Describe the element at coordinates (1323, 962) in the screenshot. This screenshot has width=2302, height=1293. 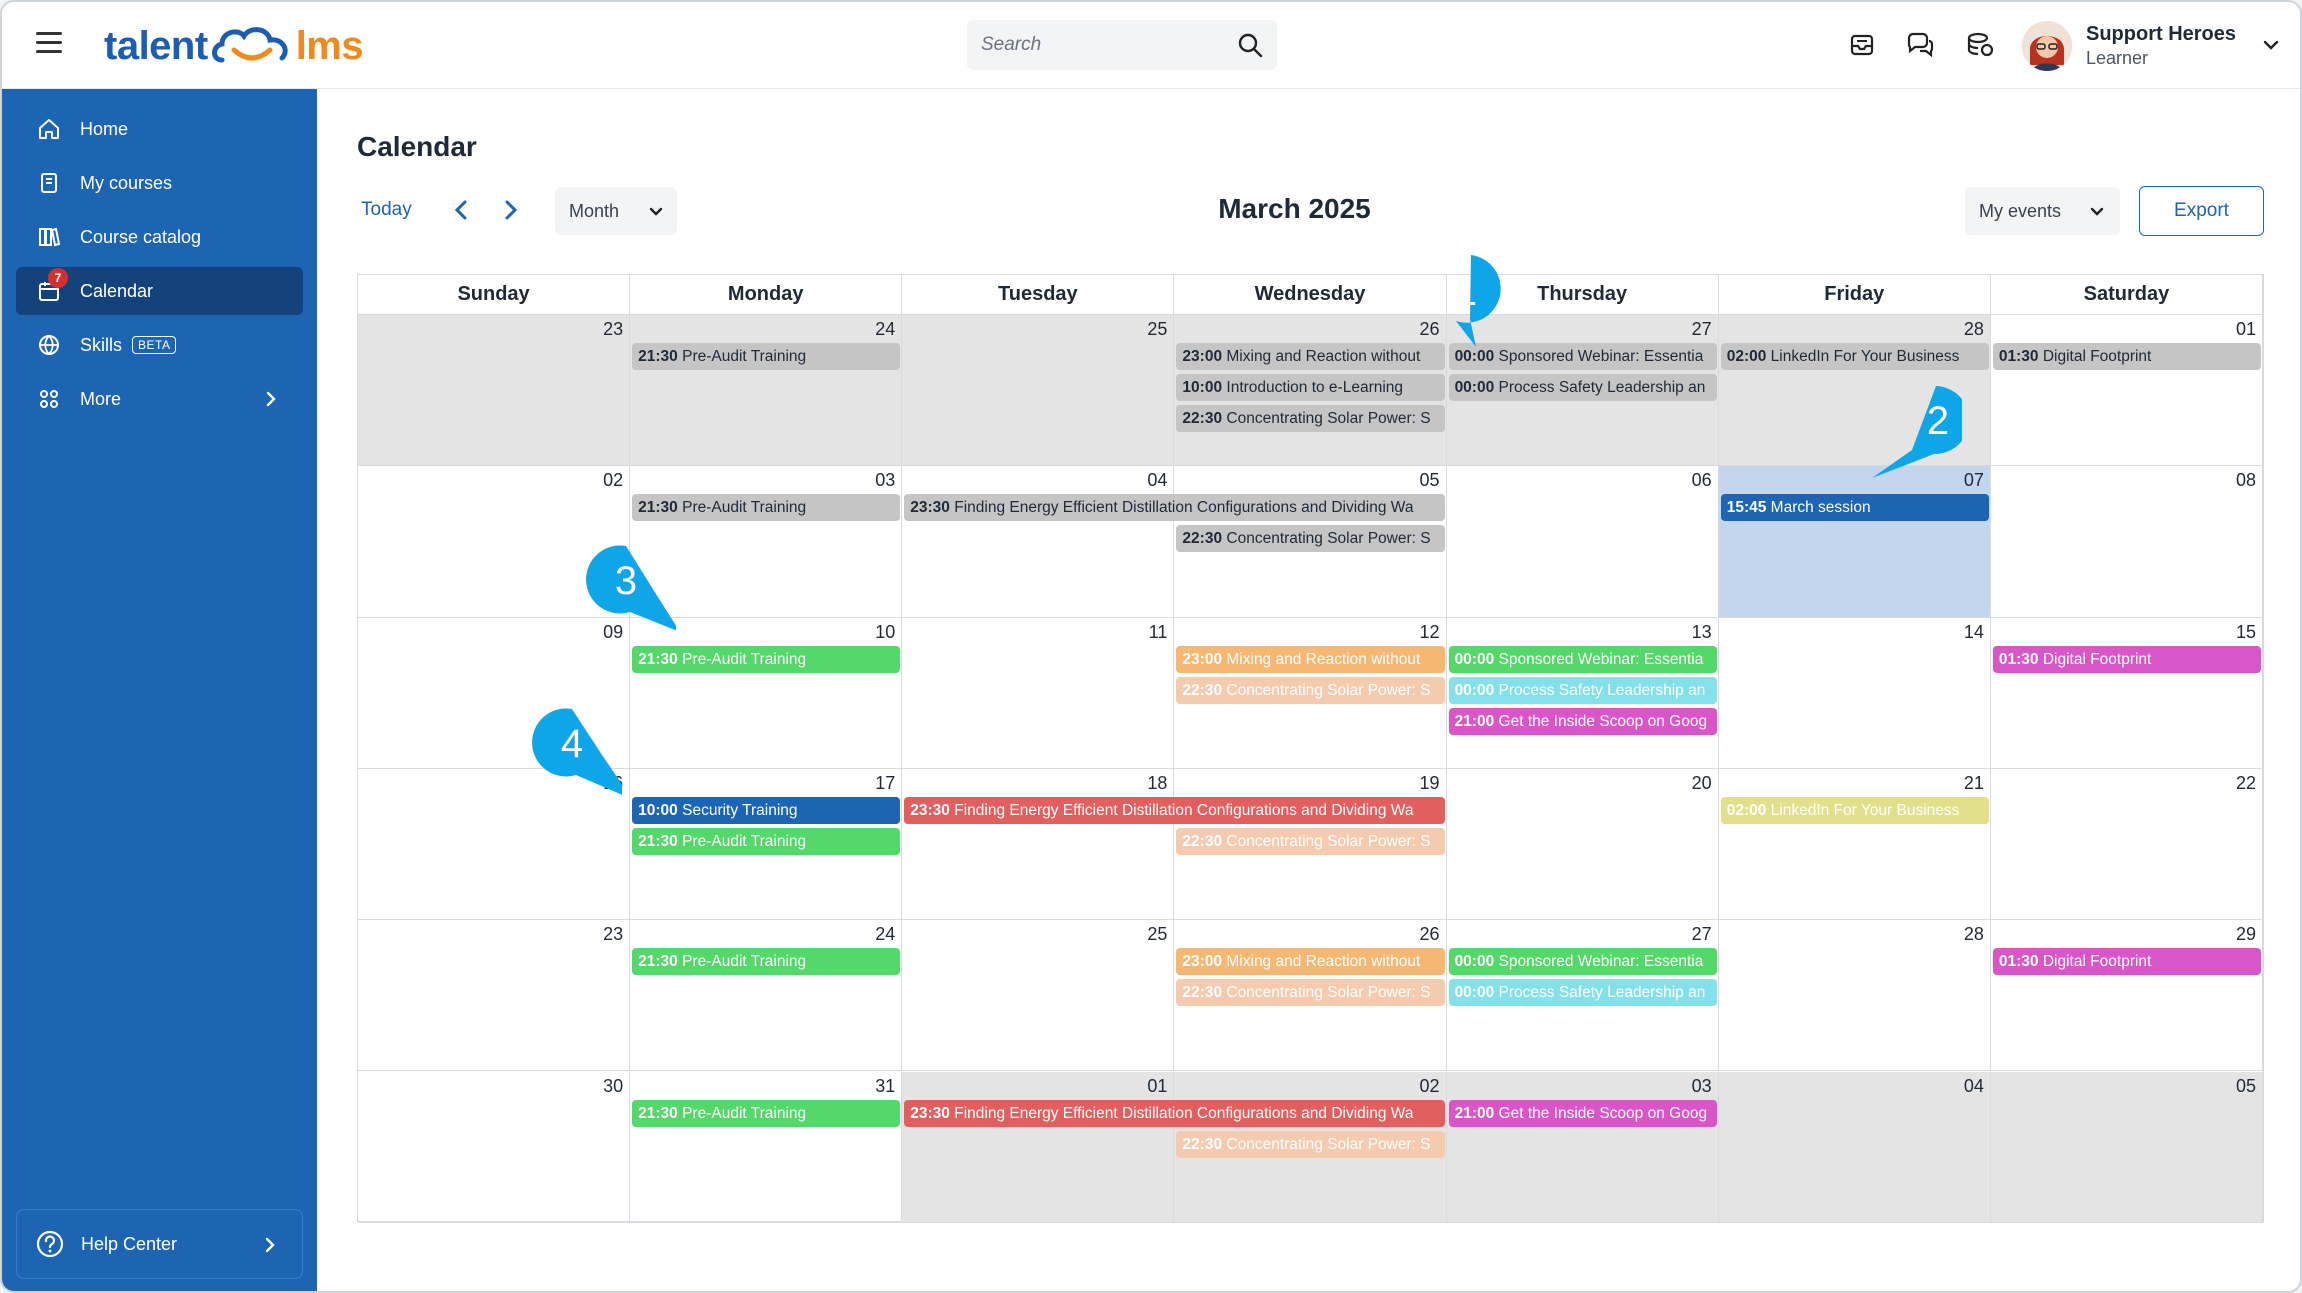
I see `event-title: Mixing and Reaction without` at that location.